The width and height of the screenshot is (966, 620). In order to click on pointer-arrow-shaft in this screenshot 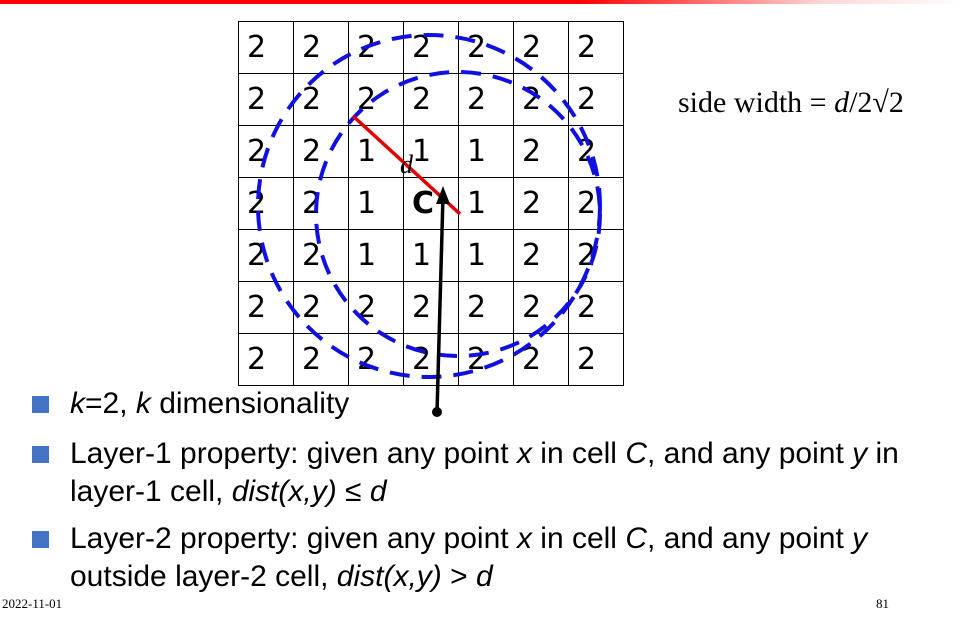, I will do `click(440, 304)`.